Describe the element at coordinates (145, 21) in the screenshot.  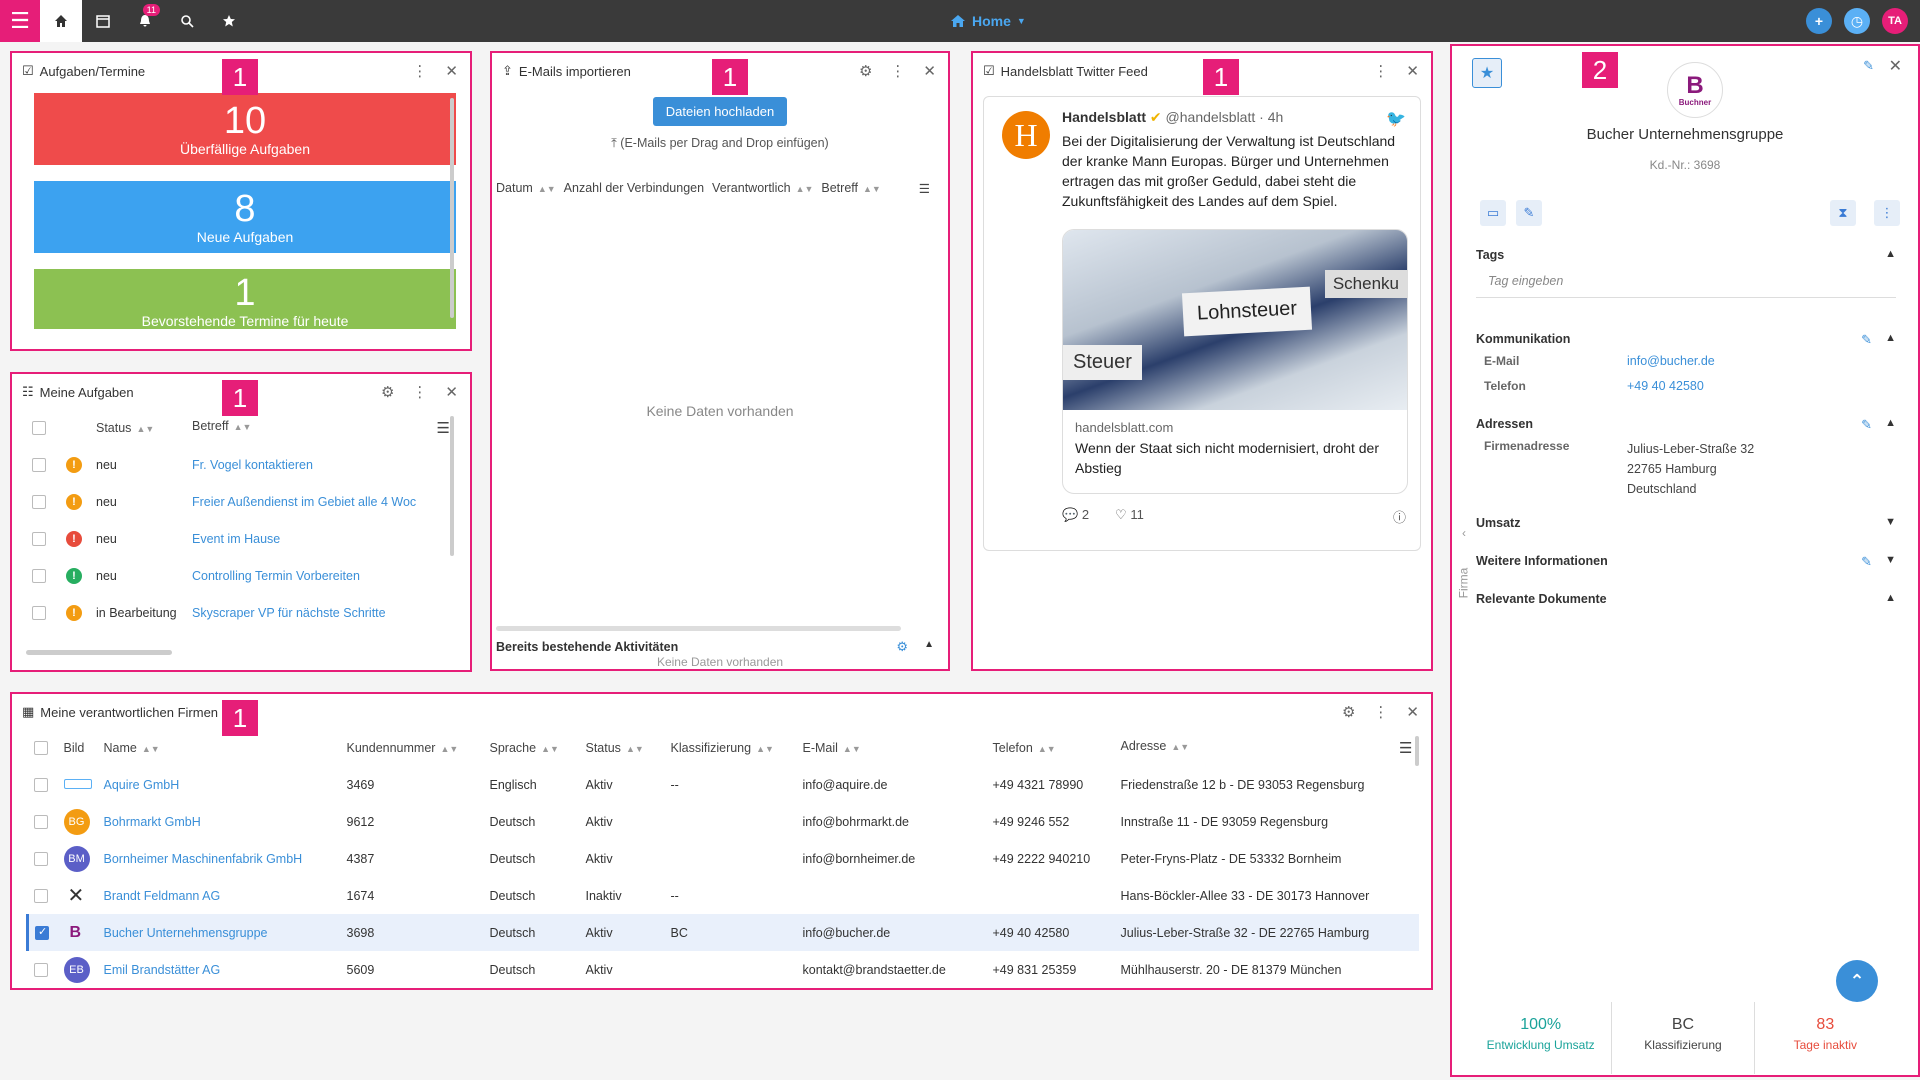
I see `notifications-bell-icon: 11` at that location.